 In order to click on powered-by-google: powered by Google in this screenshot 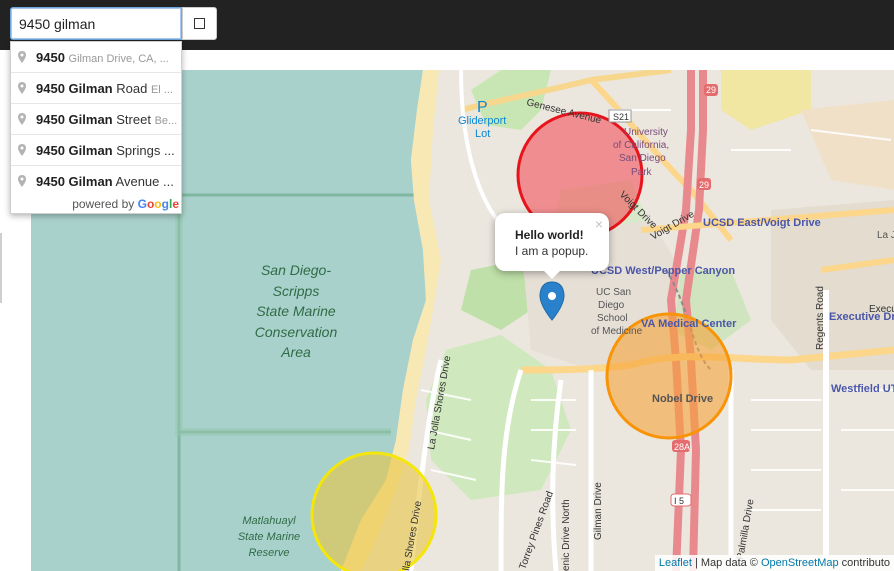, I will do `click(125, 204)`.